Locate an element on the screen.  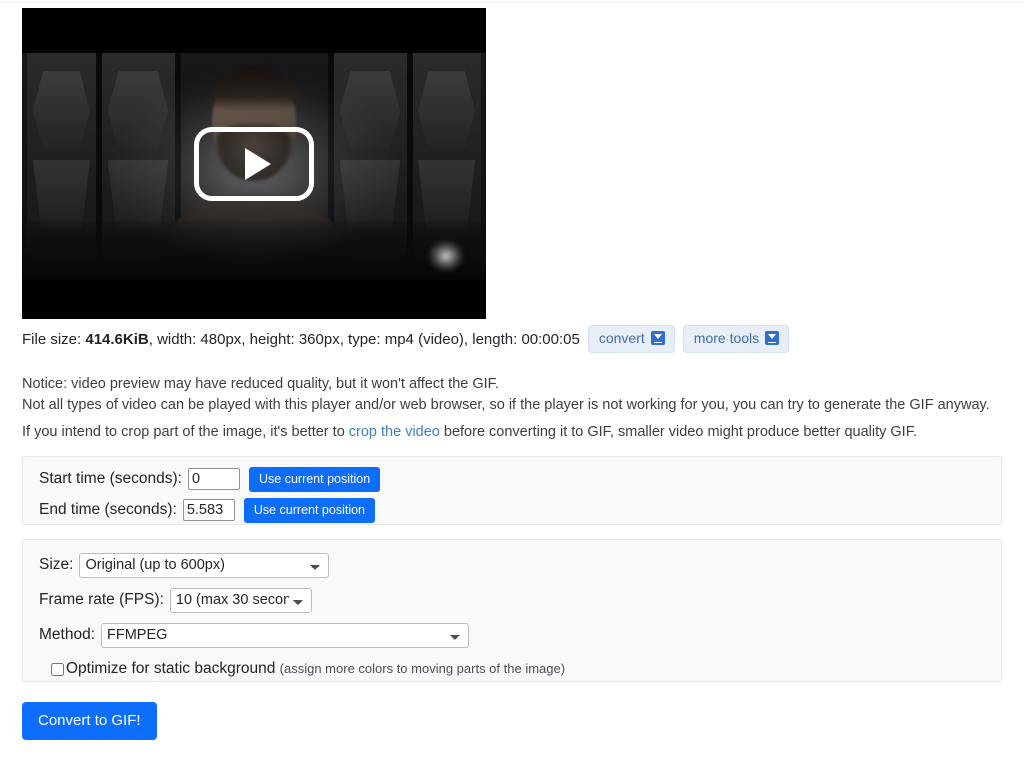
scene-floor is located at coordinates (254, 250).